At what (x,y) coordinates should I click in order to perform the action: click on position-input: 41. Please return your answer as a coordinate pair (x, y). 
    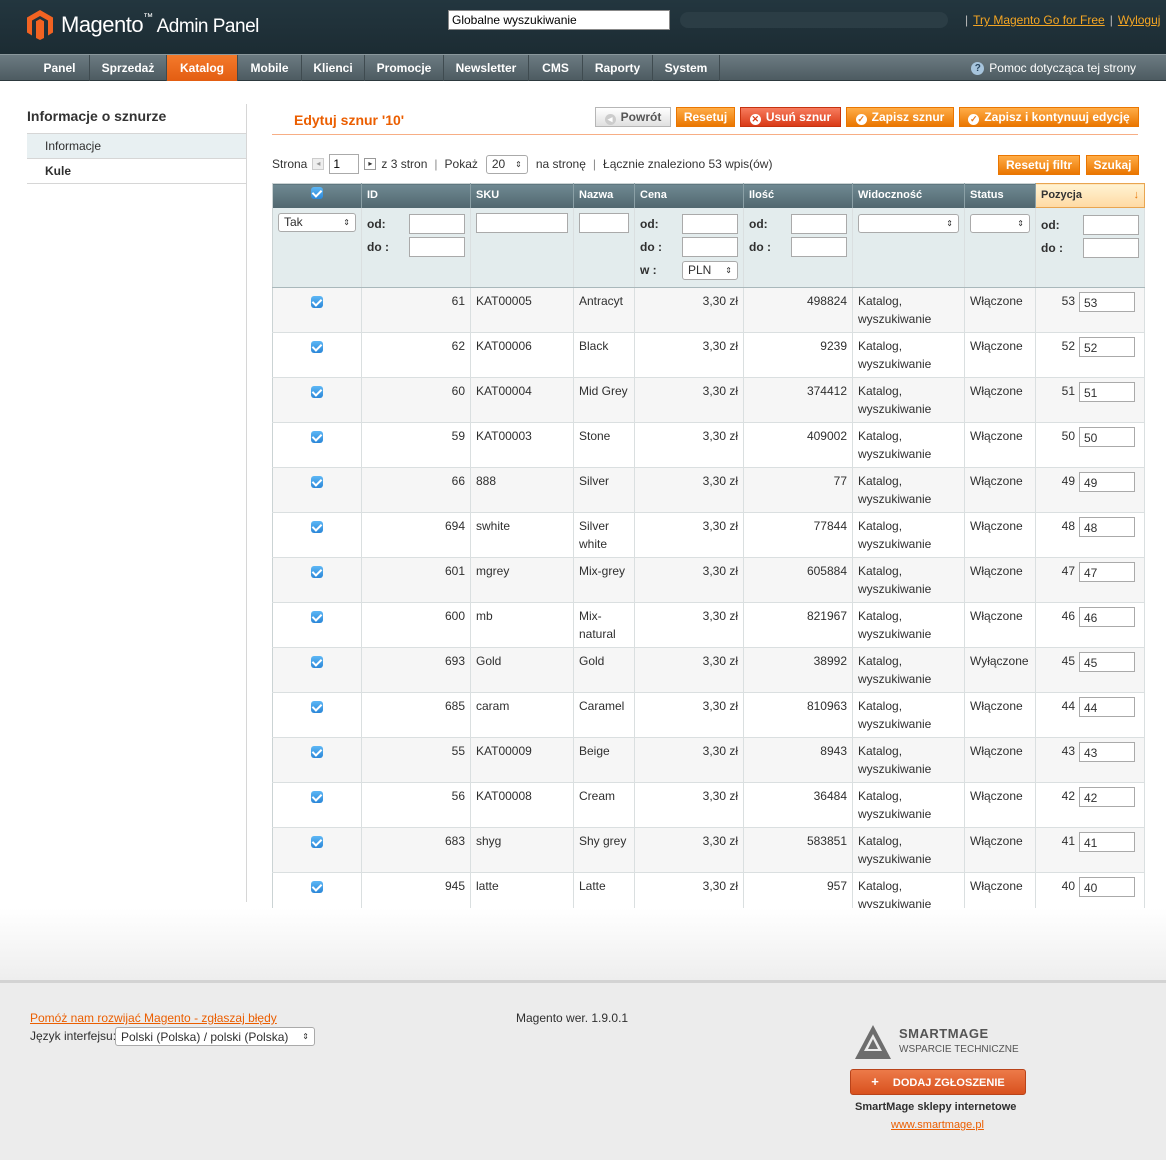
    Looking at the image, I should click on (1107, 841).